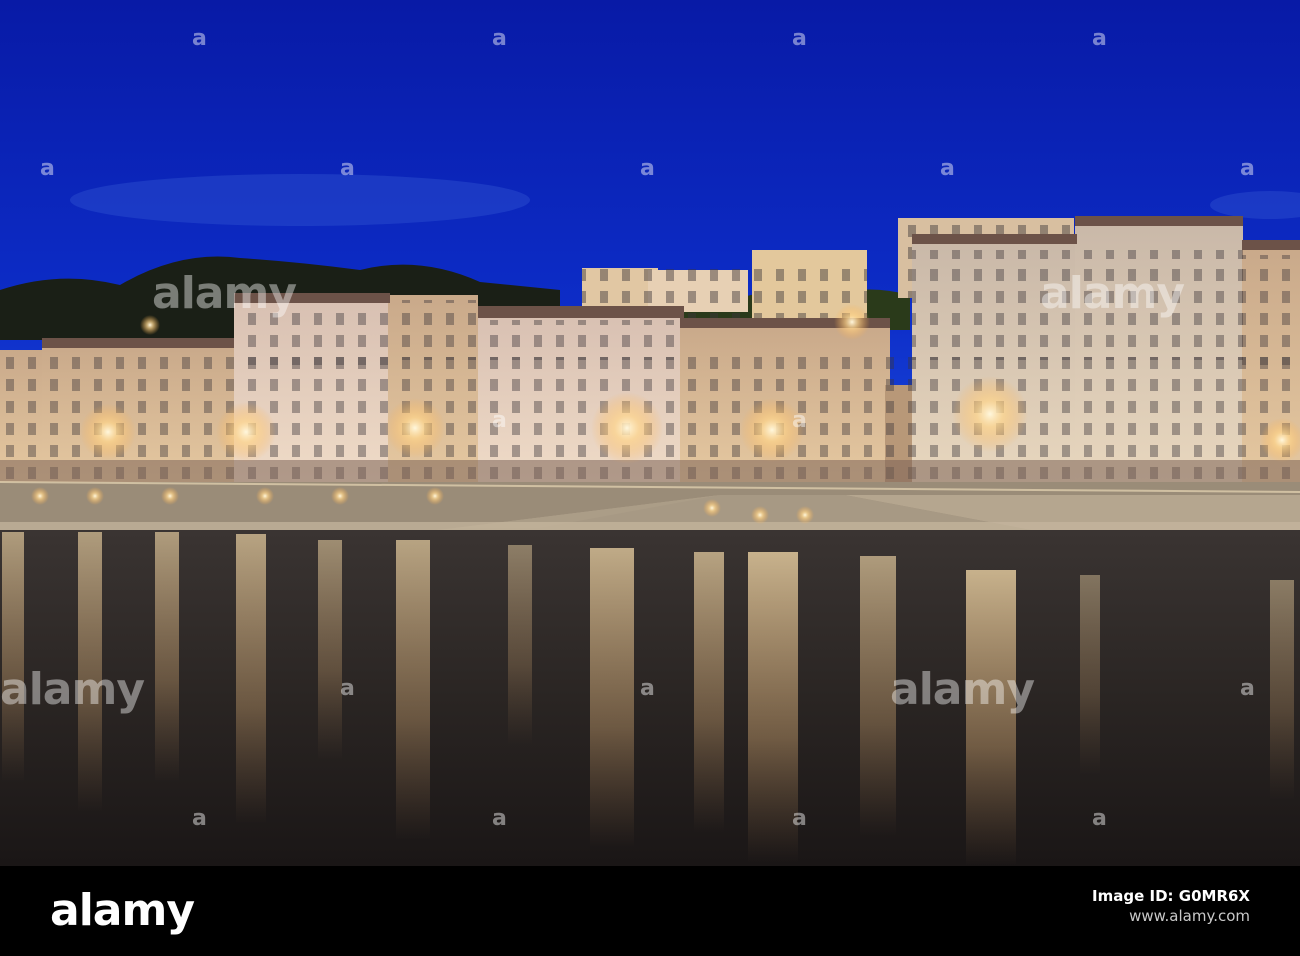 The height and width of the screenshot is (956, 1300). I want to click on image-id: Image ID: G0MR6X, so click(1171, 896).